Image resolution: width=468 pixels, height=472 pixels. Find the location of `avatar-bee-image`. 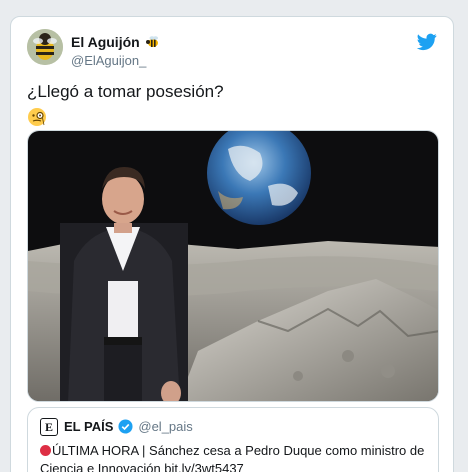

avatar-bee-image is located at coordinates (45, 47).